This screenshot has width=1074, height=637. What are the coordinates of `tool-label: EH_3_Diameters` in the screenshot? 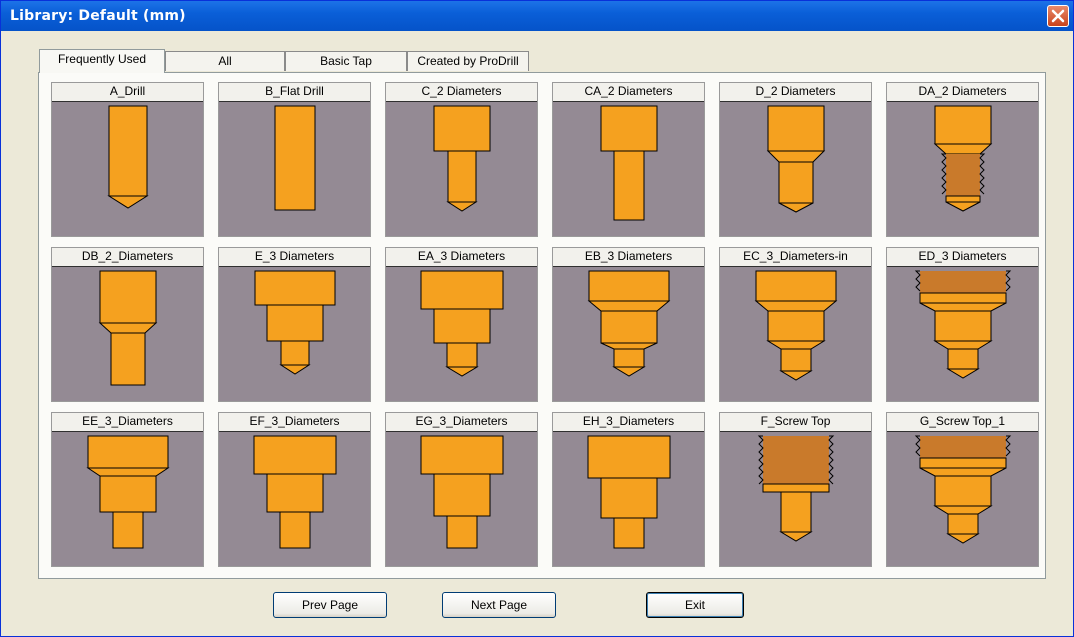 It's located at (628, 422).